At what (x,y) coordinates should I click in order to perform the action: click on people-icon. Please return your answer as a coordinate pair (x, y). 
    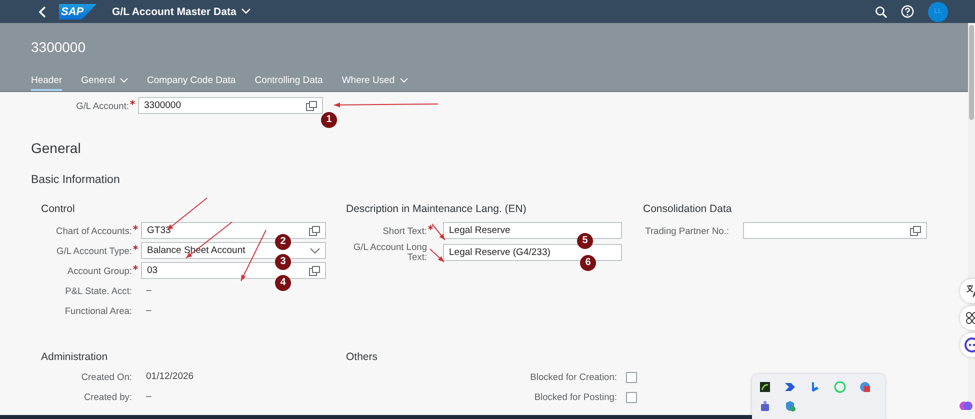
    Looking at the image, I should click on (765, 406).